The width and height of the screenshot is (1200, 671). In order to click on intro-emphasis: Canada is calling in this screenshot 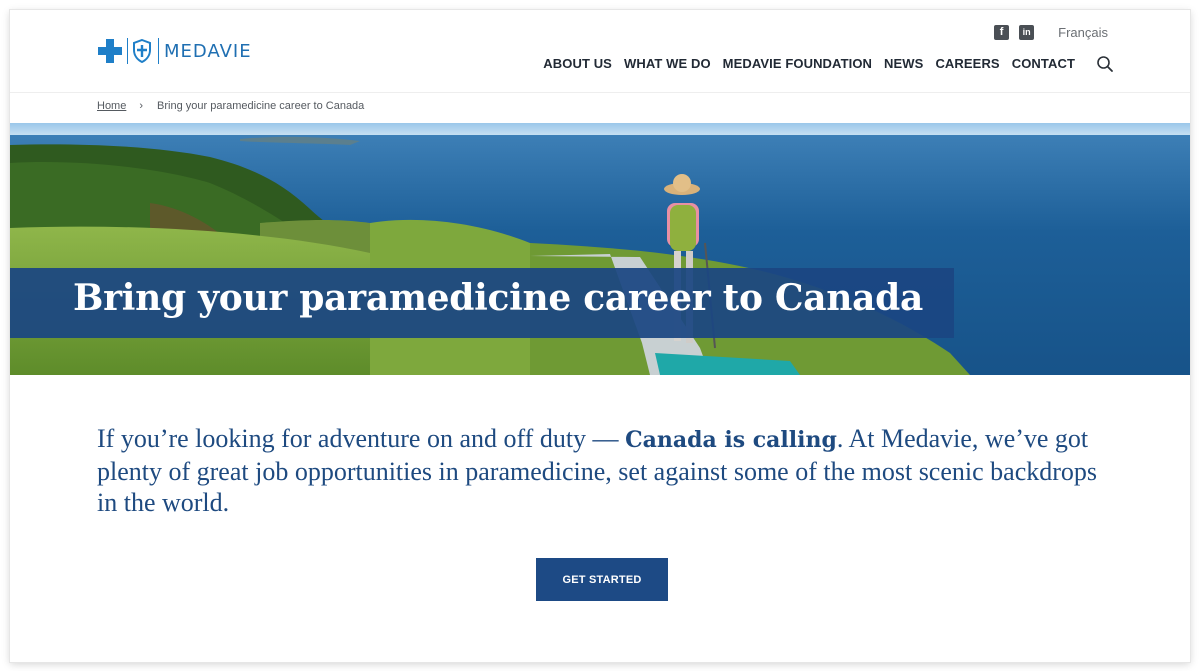, I will do `click(731, 440)`.